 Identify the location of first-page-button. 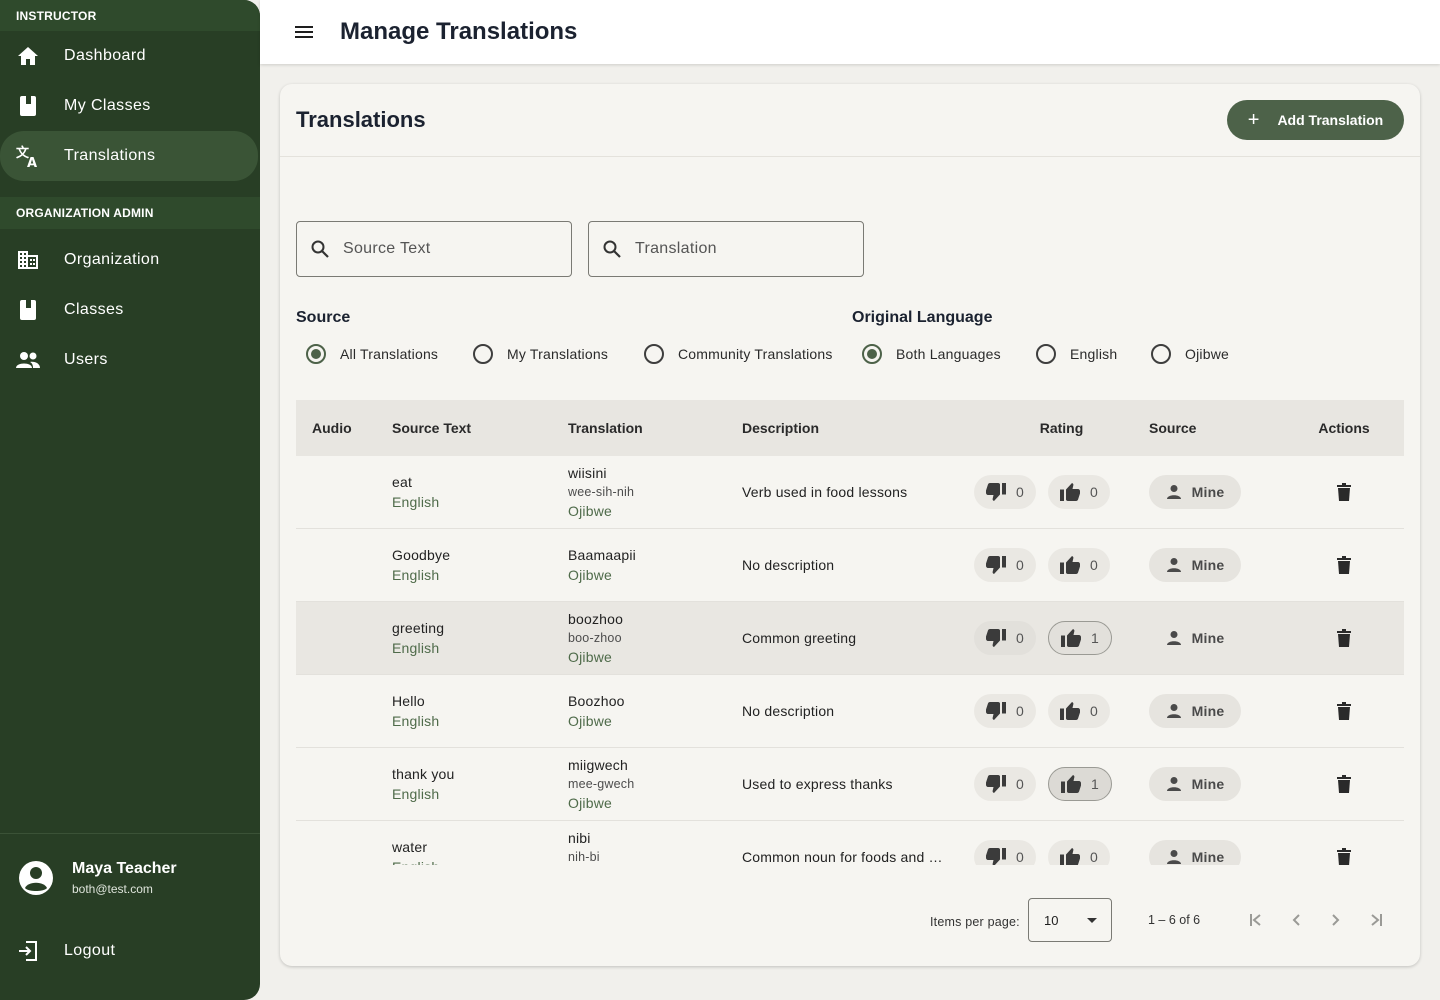
(1256, 920).